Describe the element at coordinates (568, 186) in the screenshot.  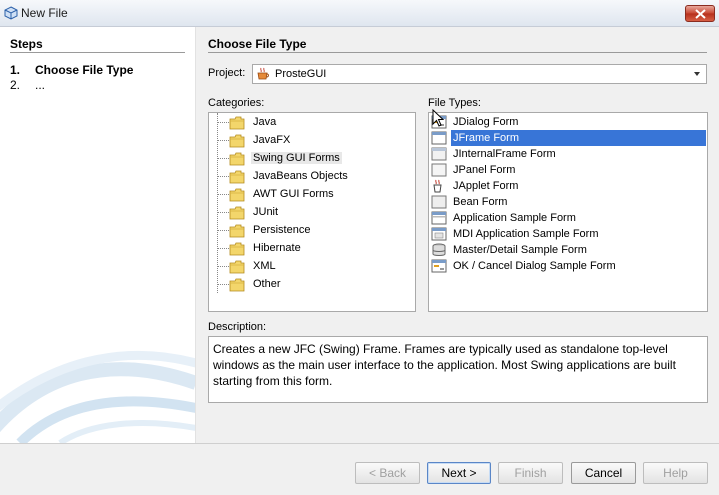
I see `file-type-item: JApplet Form` at that location.